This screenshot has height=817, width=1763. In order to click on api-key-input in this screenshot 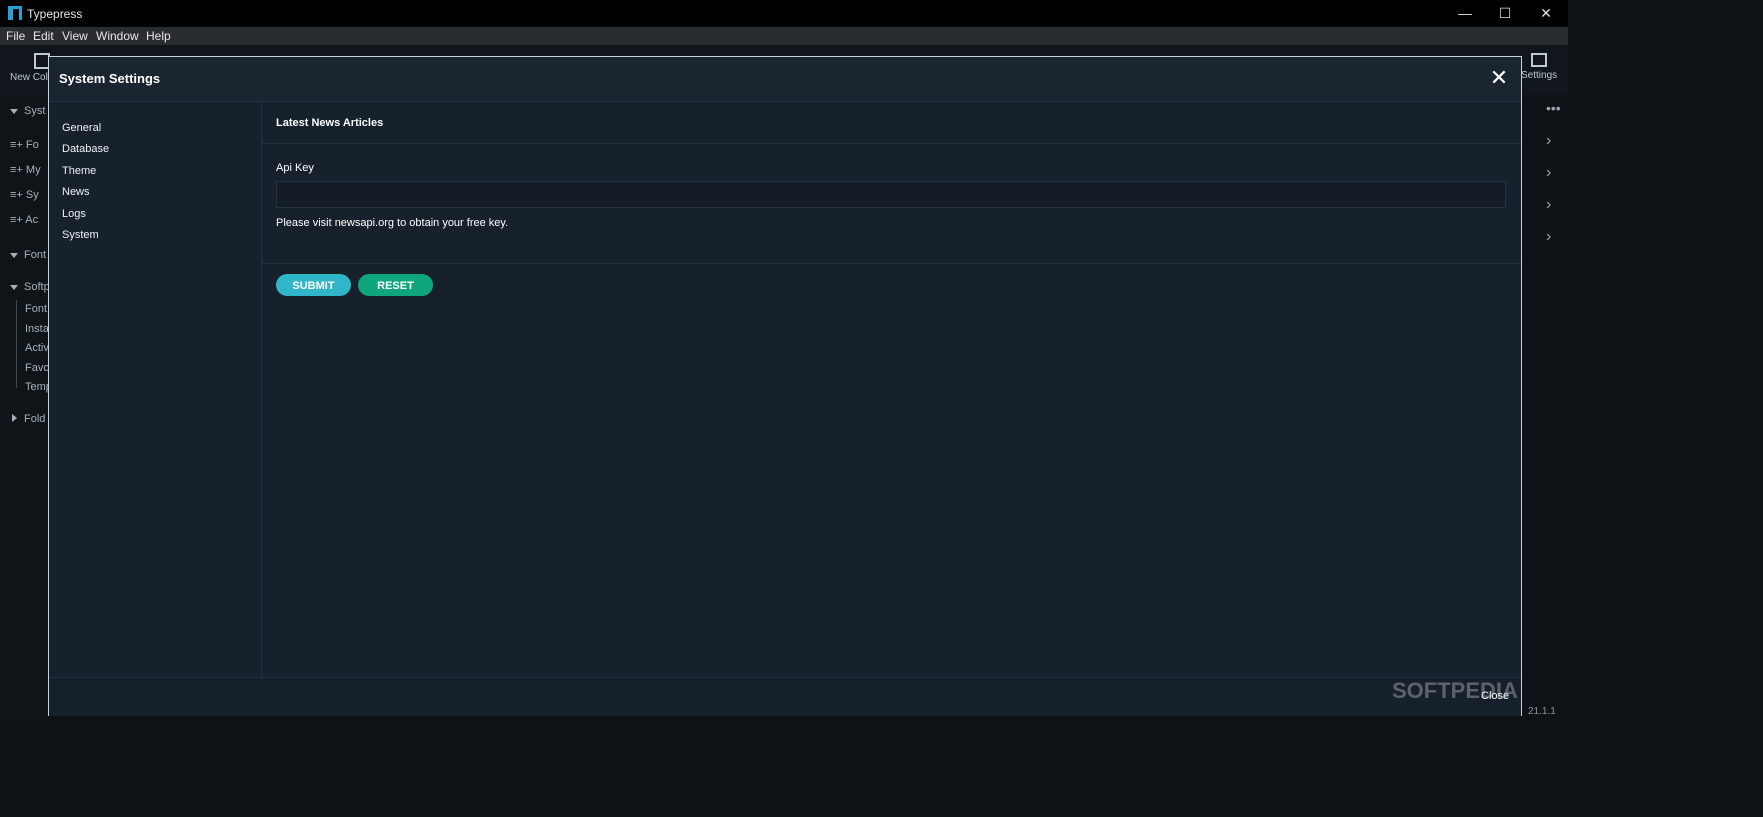, I will do `click(891, 194)`.